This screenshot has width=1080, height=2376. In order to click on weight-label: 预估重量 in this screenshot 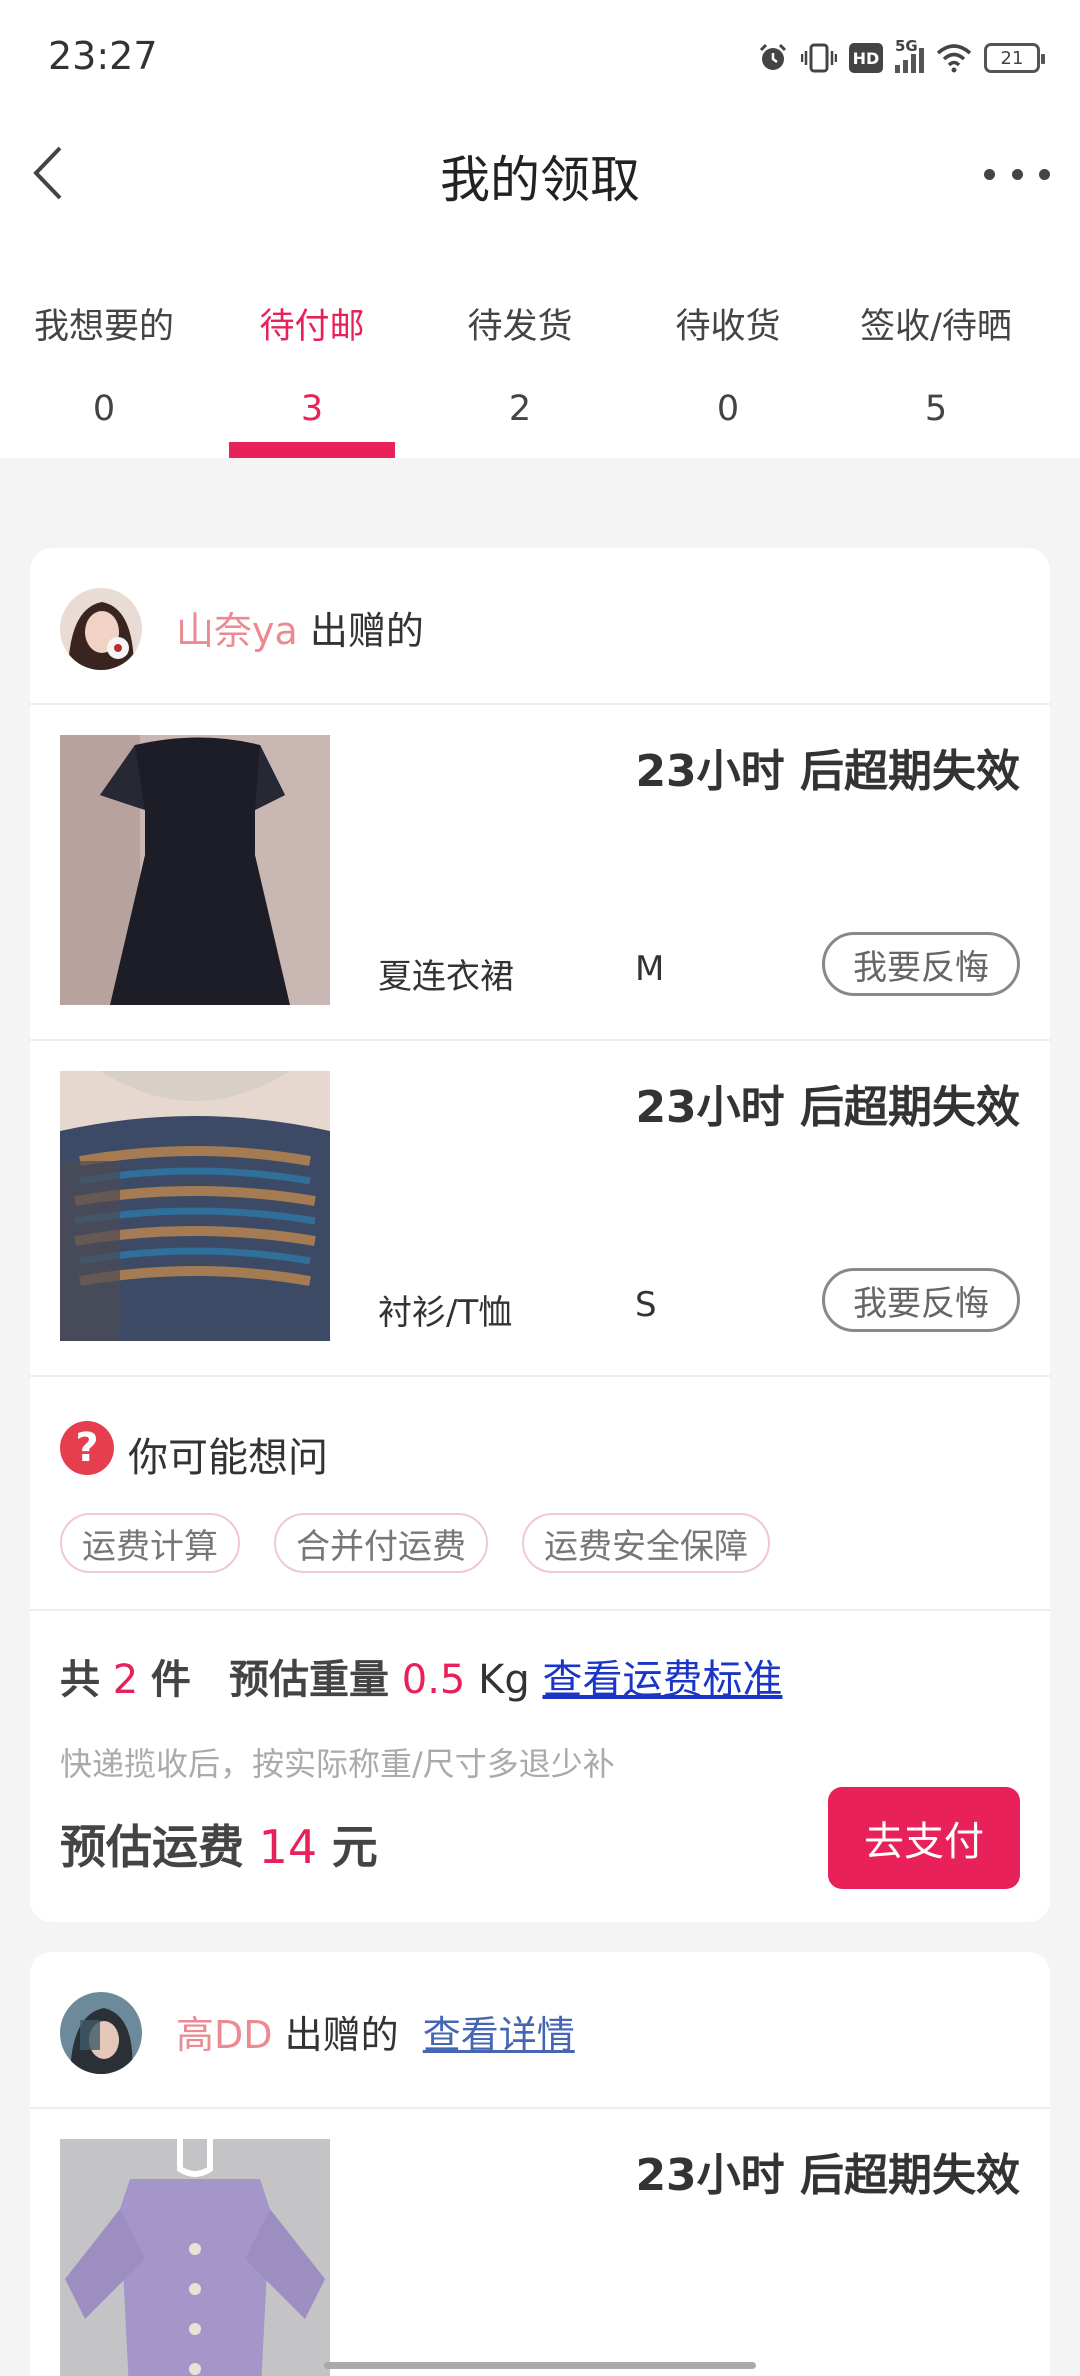, I will do `click(309, 1680)`.